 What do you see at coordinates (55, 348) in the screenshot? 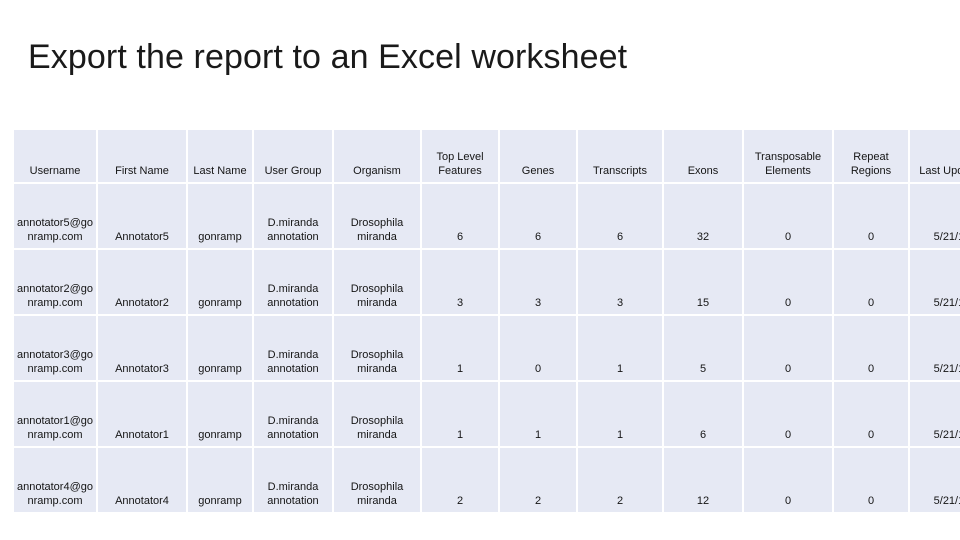
I see `cell-username: annotator3@gonramp.com` at bounding box center [55, 348].